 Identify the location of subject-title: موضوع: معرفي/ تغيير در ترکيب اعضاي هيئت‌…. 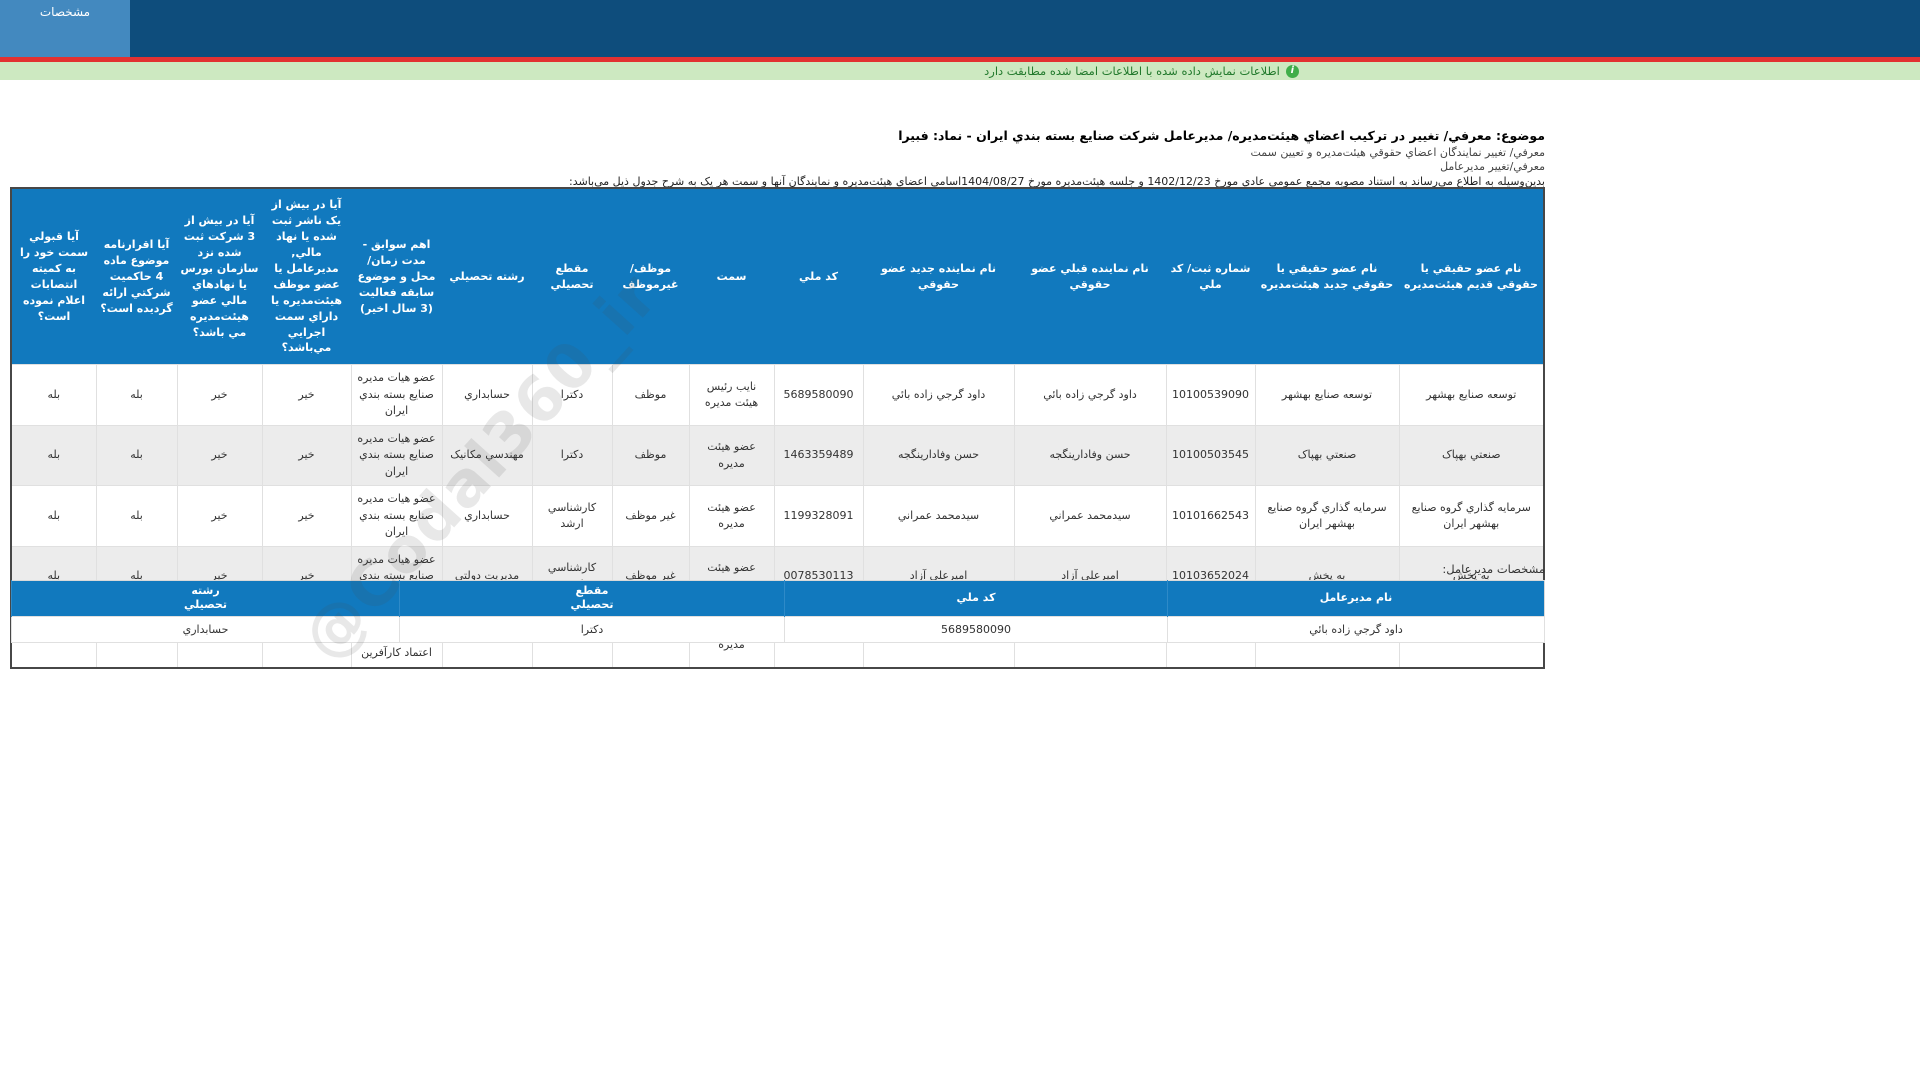
(1221, 135).